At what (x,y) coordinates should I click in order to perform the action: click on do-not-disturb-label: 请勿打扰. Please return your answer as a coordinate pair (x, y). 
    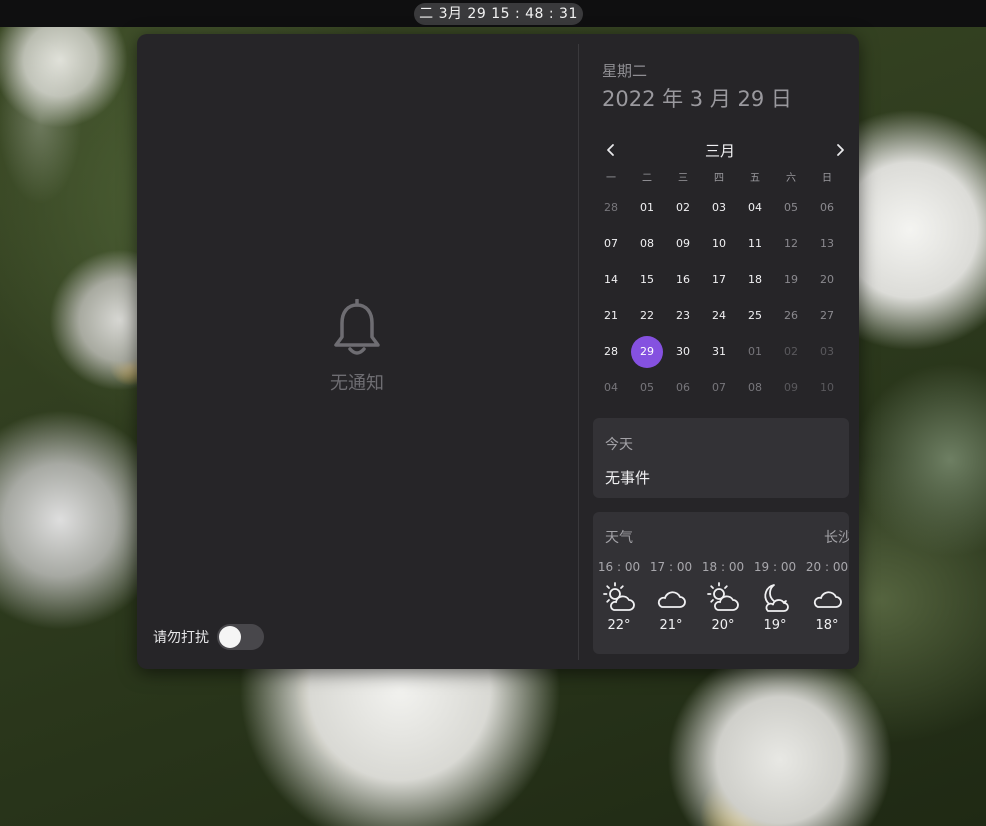
    Looking at the image, I should click on (181, 638).